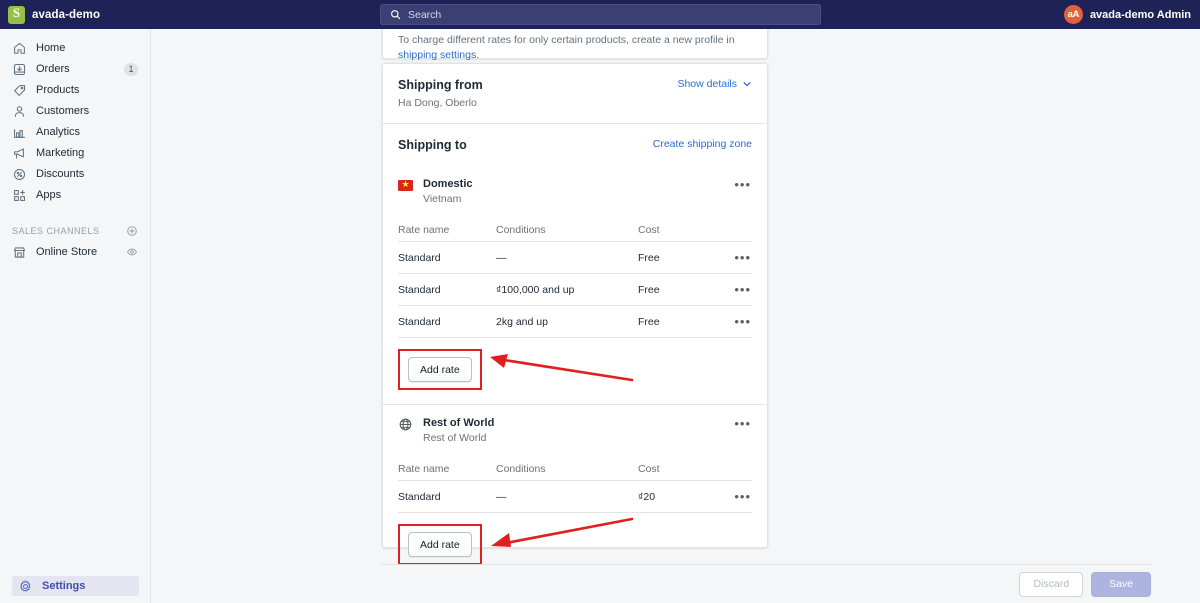 This screenshot has height=603, width=1200. I want to click on sidebar-item-label: Marketing, so click(60, 153).